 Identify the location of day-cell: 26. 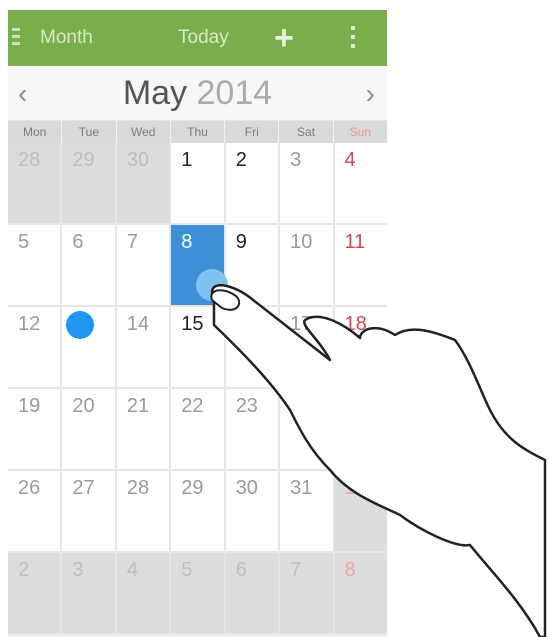
(35, 512).